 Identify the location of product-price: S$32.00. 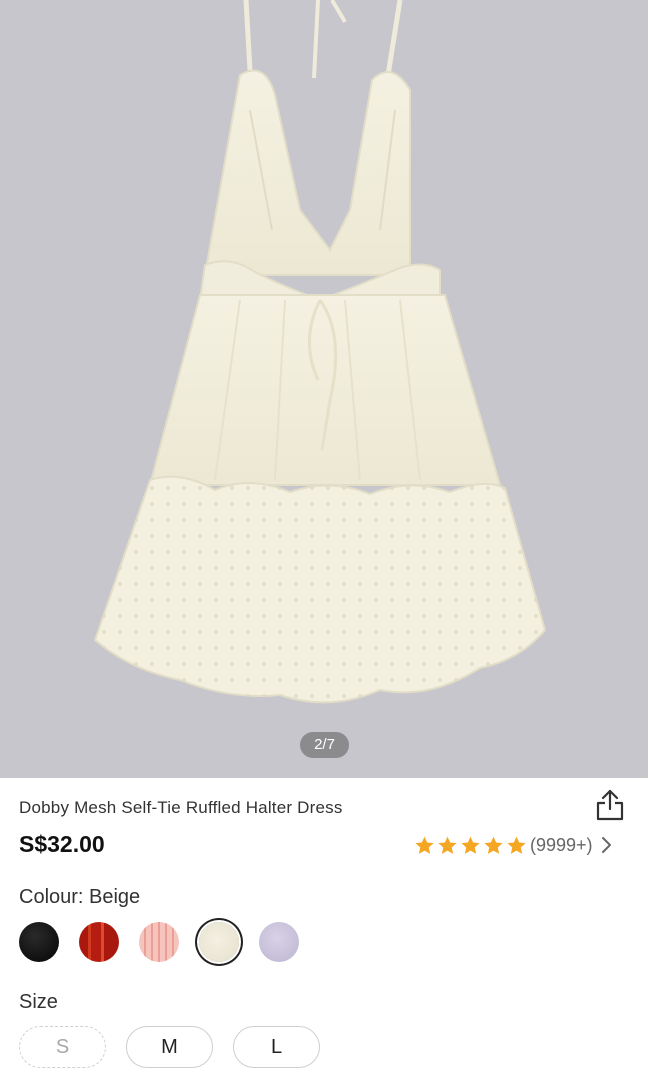
(62, 844).